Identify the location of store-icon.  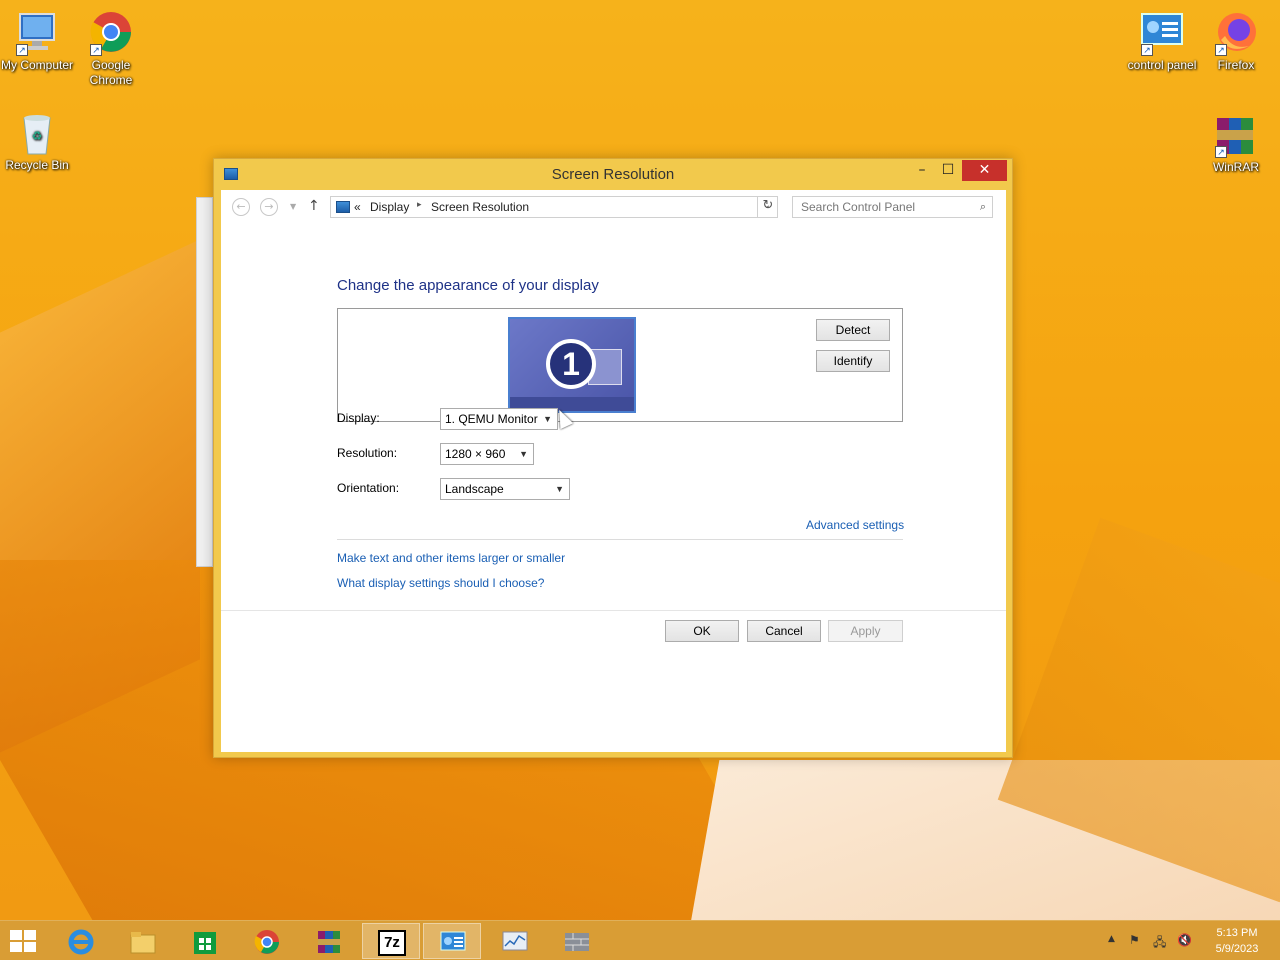
(205, 943).